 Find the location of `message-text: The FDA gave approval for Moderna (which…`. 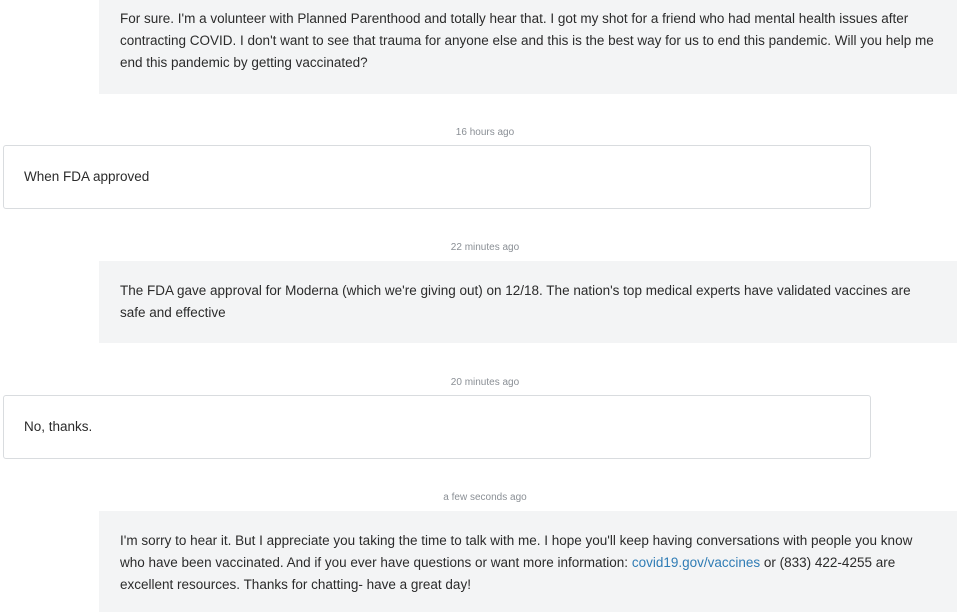

message-text: The FDA gave approval for Moderna (which… is located at coordinates (515, 301).